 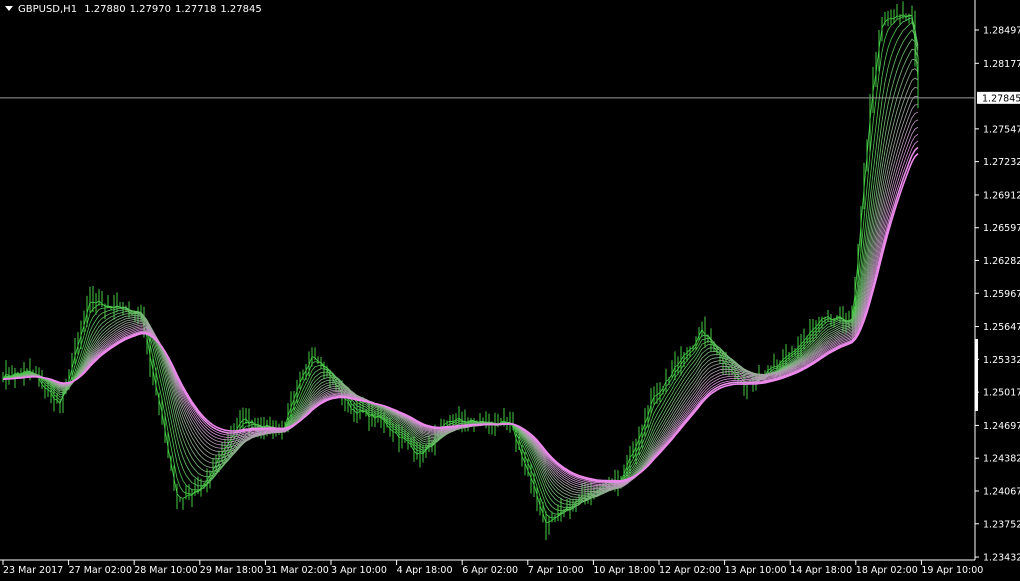 I want to click on x-tick-label: 31 Mar 02:00, so click(x=296, y=570).